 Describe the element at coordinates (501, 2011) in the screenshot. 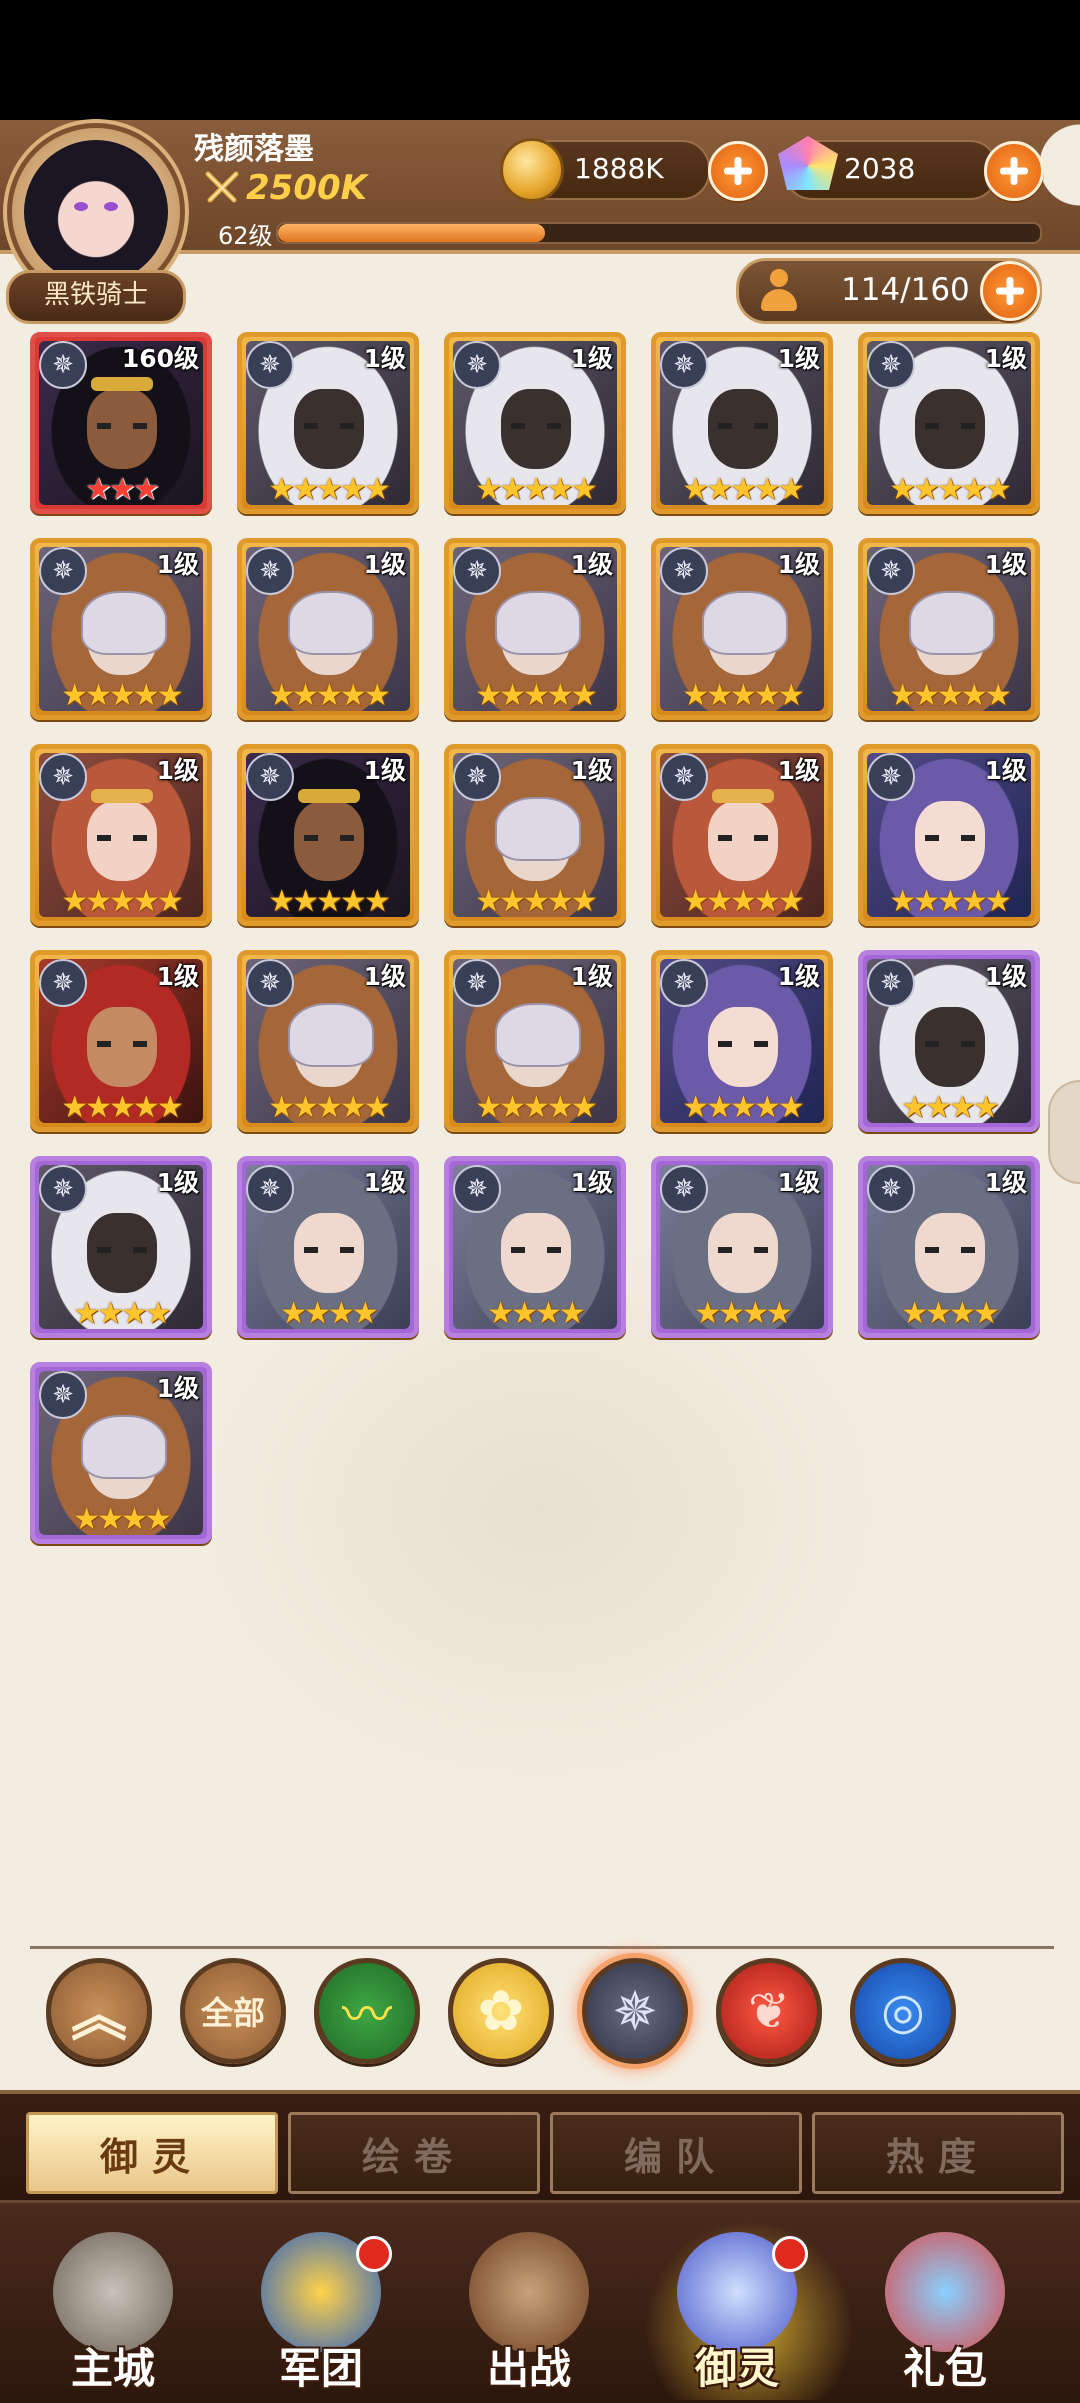

I see `filter-light-button: ✿` at that location.